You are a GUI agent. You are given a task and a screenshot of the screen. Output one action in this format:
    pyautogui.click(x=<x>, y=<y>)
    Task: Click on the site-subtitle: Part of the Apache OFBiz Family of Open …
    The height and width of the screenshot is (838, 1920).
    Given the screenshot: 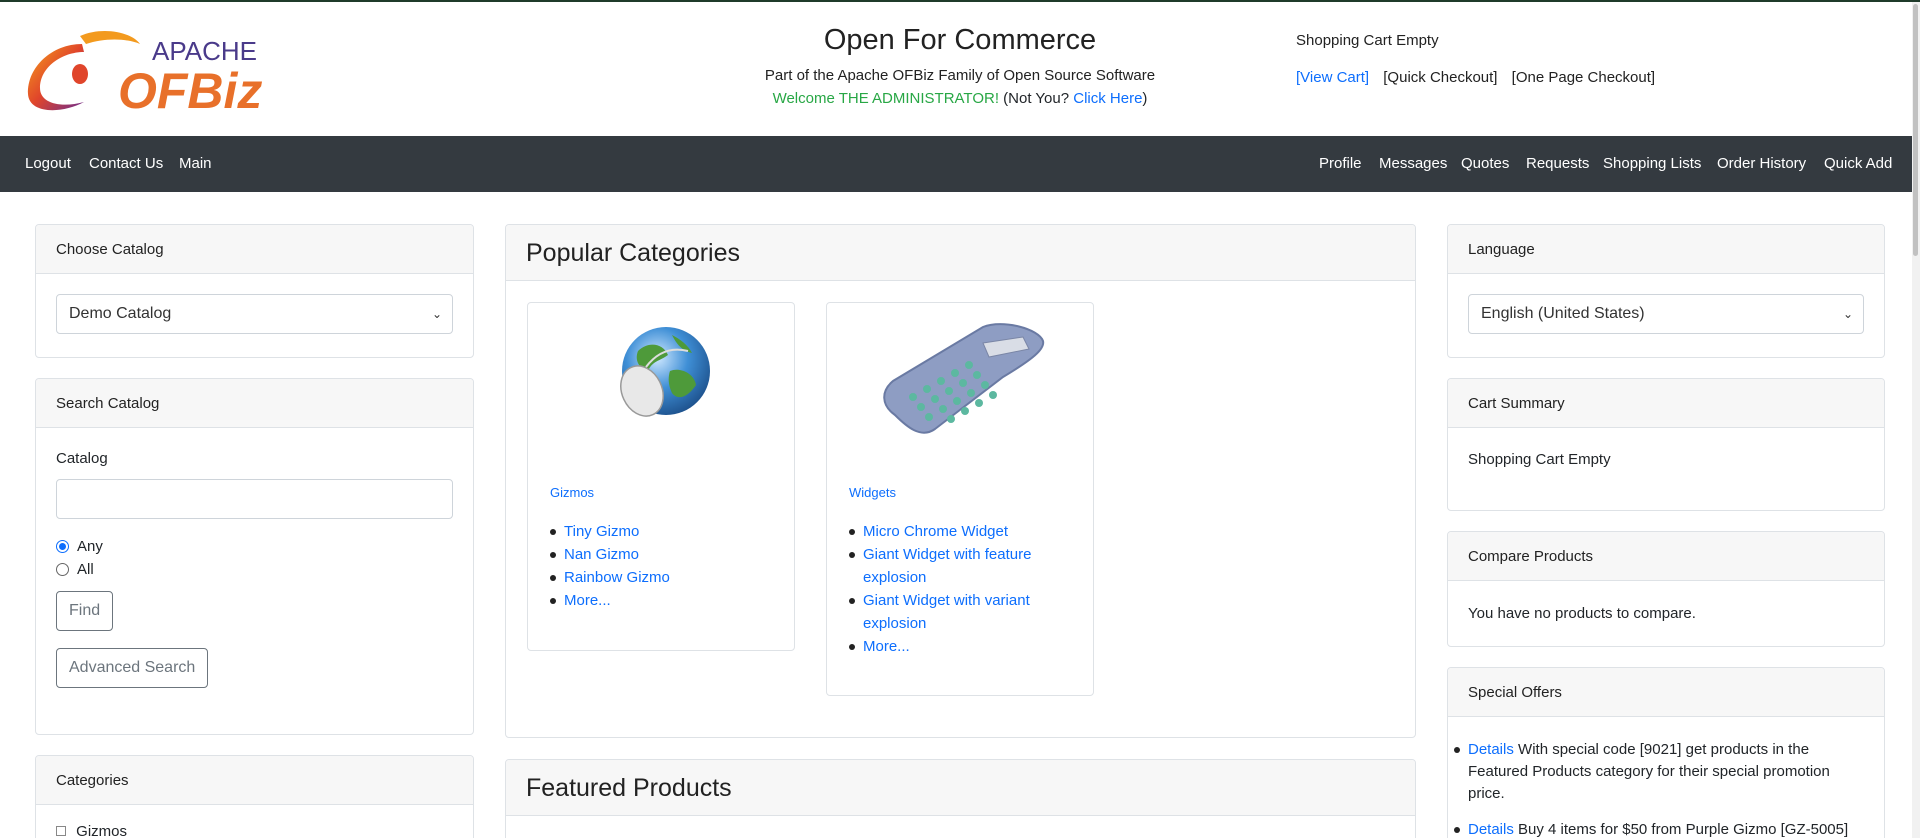 What is the action you would take?
    pyautogui.click(x=960, y=75)
    